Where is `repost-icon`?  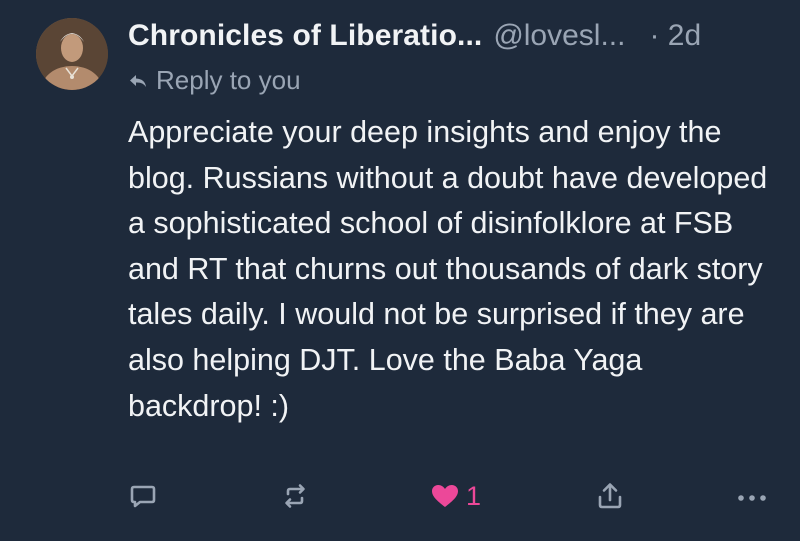 repost-icon is located at coordinates (295, 496).